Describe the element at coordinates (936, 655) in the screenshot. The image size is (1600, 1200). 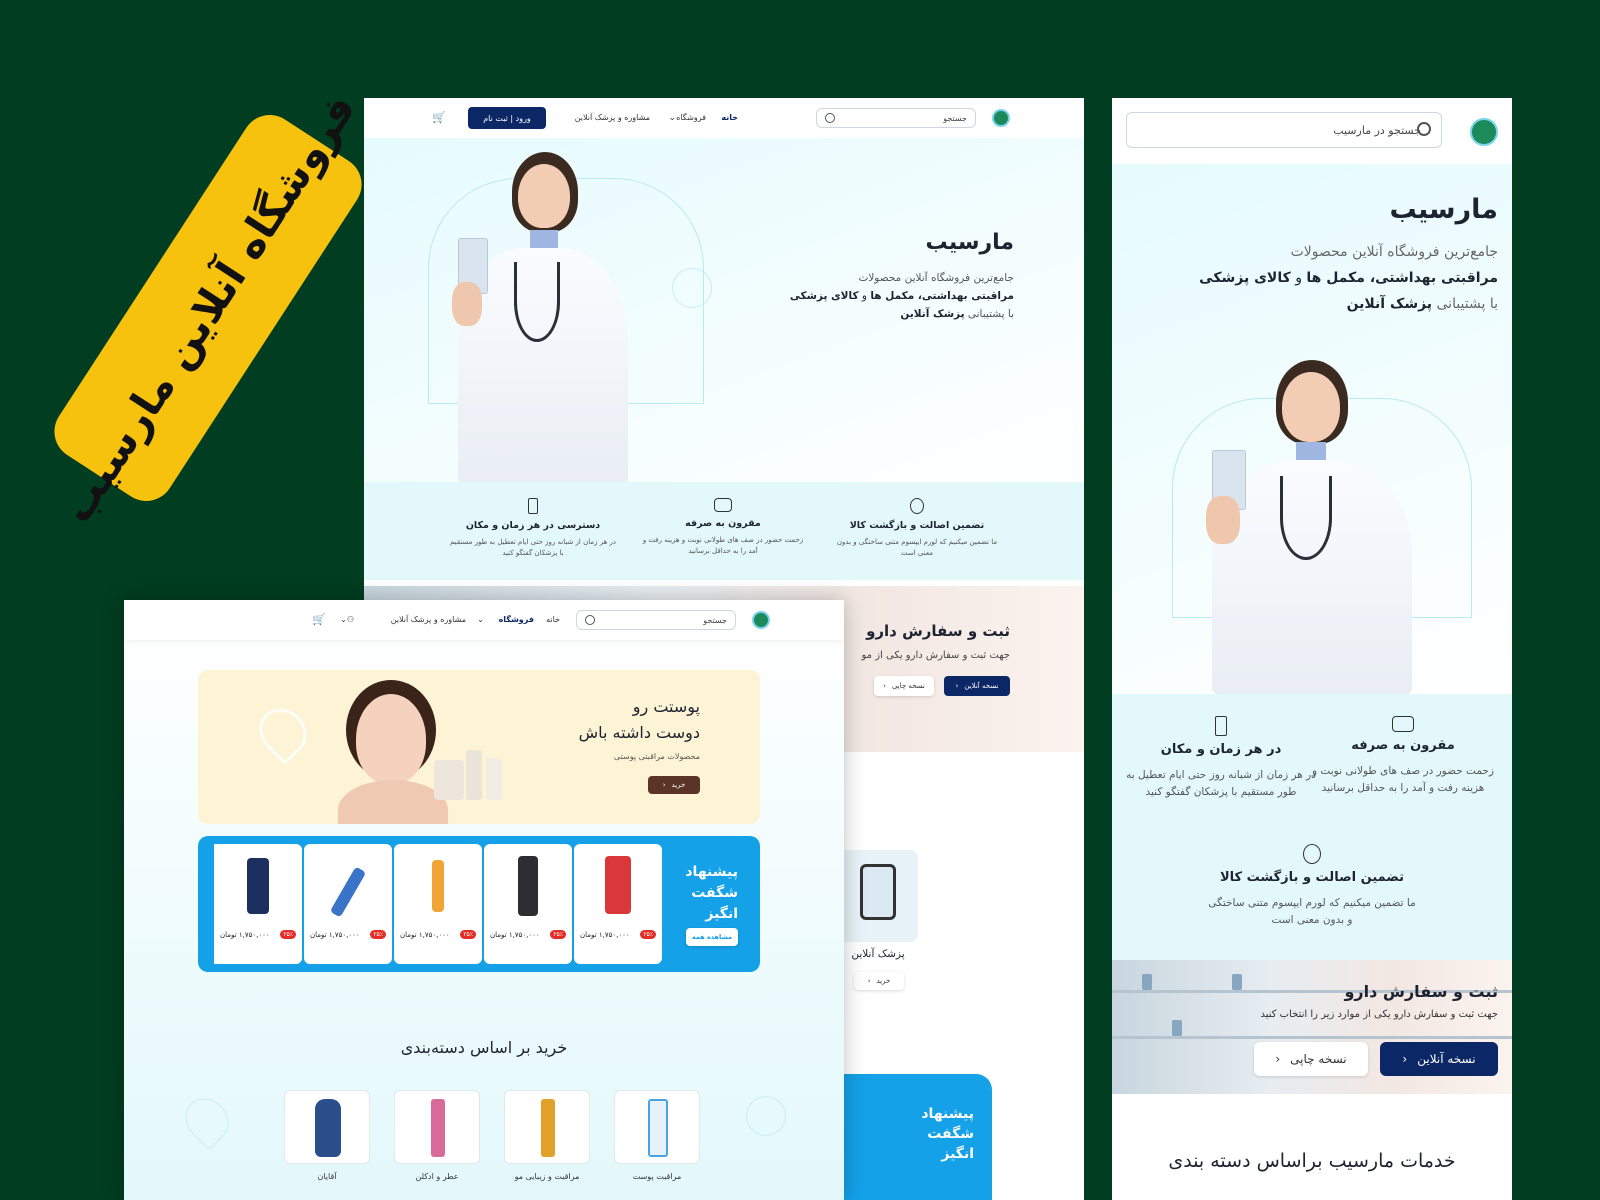
I see `order-text: جهت ثبت و سفارش دارو یکی از مو` at that location.